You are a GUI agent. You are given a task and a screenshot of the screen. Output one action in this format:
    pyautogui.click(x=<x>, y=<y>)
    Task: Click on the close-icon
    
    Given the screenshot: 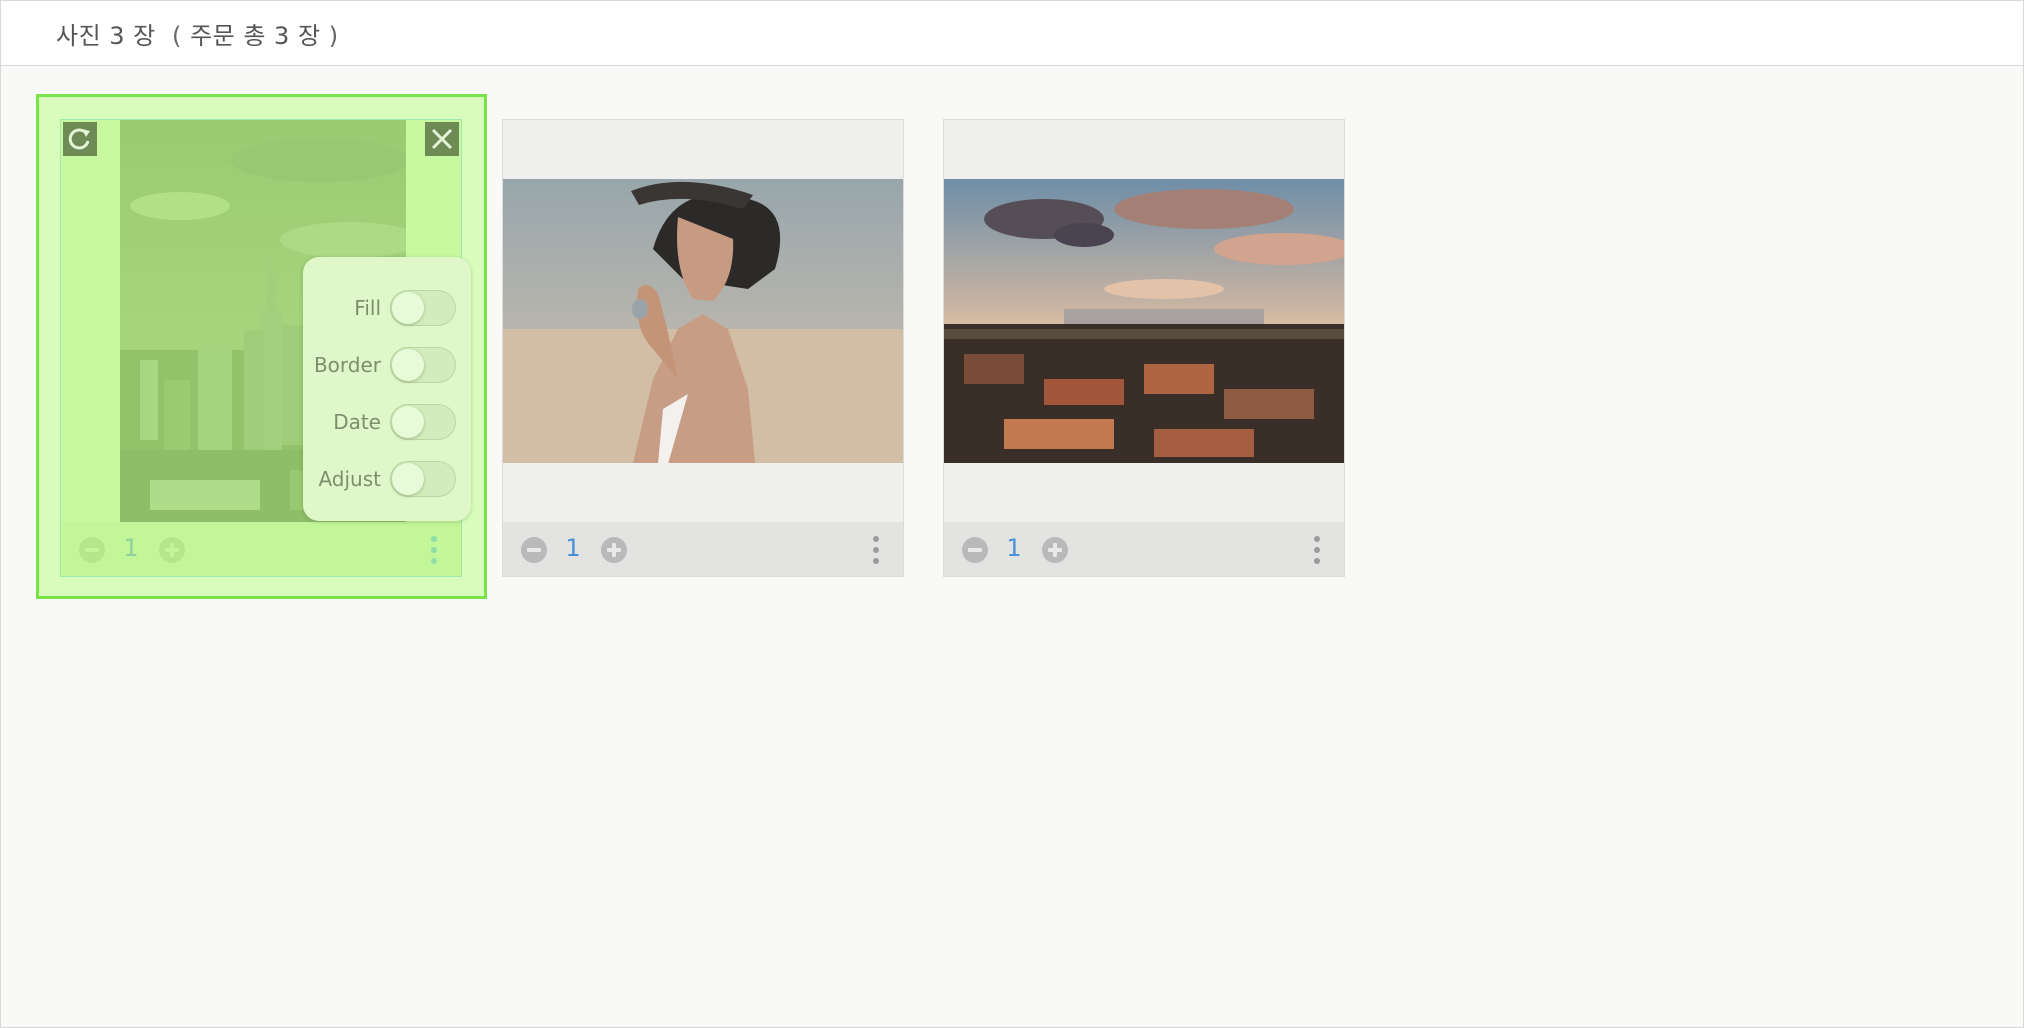 What is the action you would take?
    pyautogui.click(x=442, y=139)
    